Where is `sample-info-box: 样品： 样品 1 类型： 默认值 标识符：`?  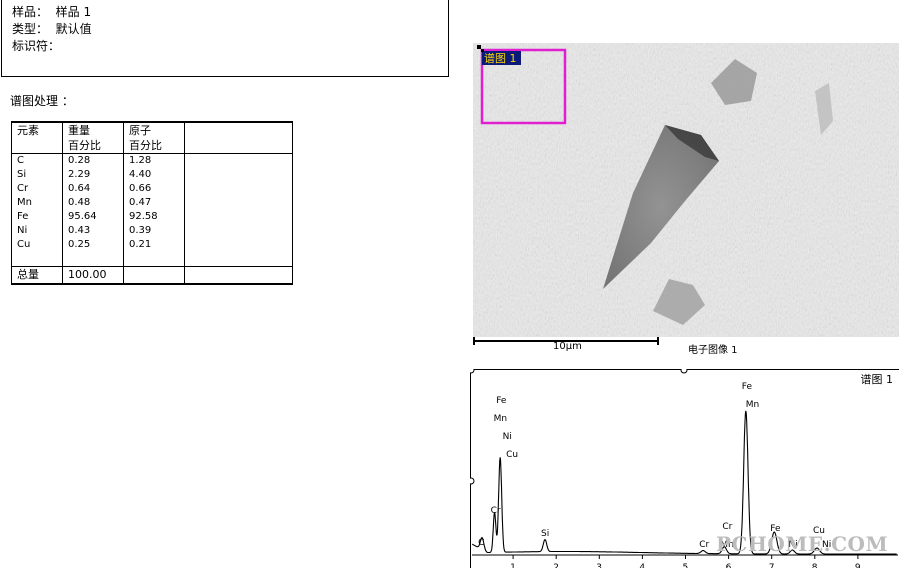 sample-info-box: 样品： 样品 1 类型： 默认值 标识符： is located at coordinates (225, 38).